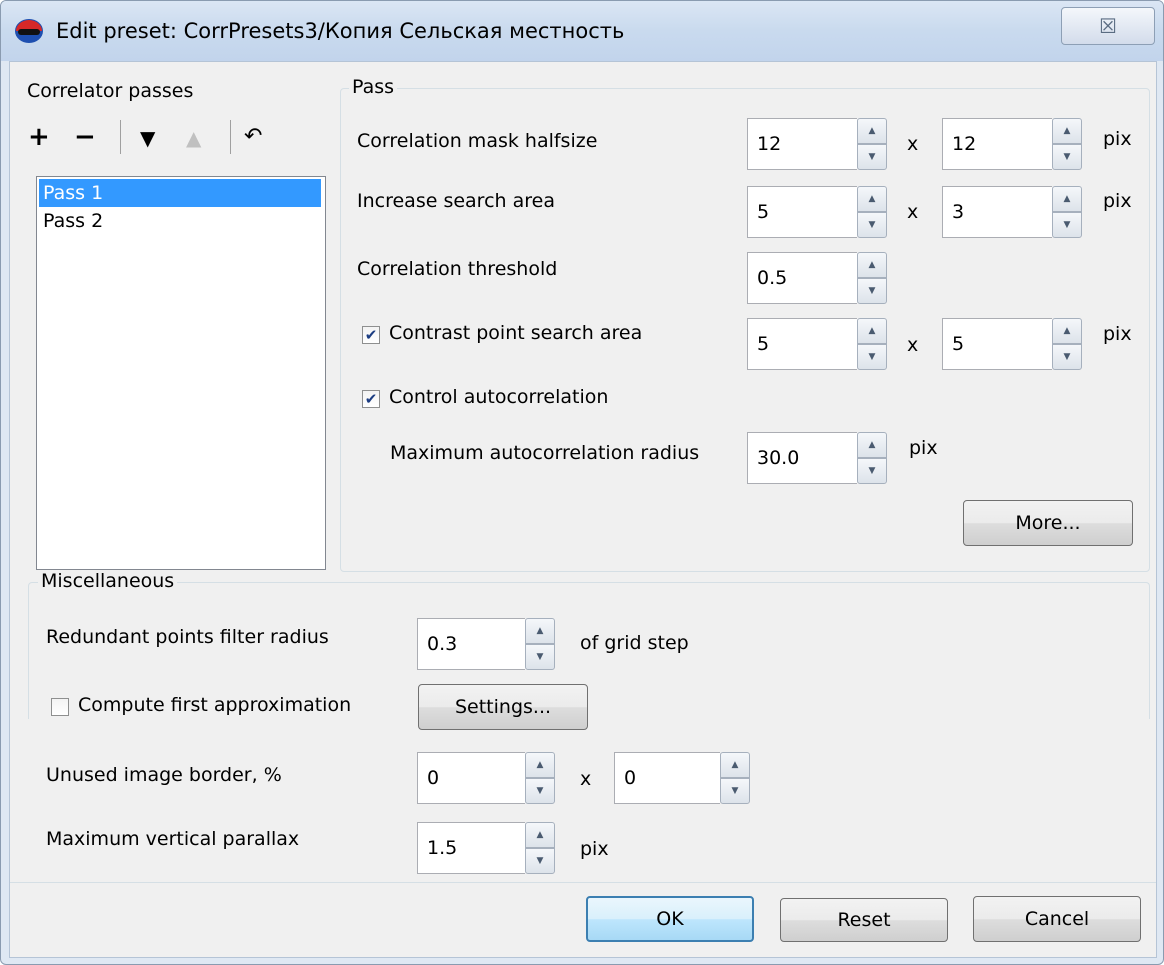 Image resolution: width=1164 pixels, height=965 pixels. What do you see at coordinates (471, 848) in the screenshot?
I see `max-parallax-input: 1.5` at bounding box center [471, 848].